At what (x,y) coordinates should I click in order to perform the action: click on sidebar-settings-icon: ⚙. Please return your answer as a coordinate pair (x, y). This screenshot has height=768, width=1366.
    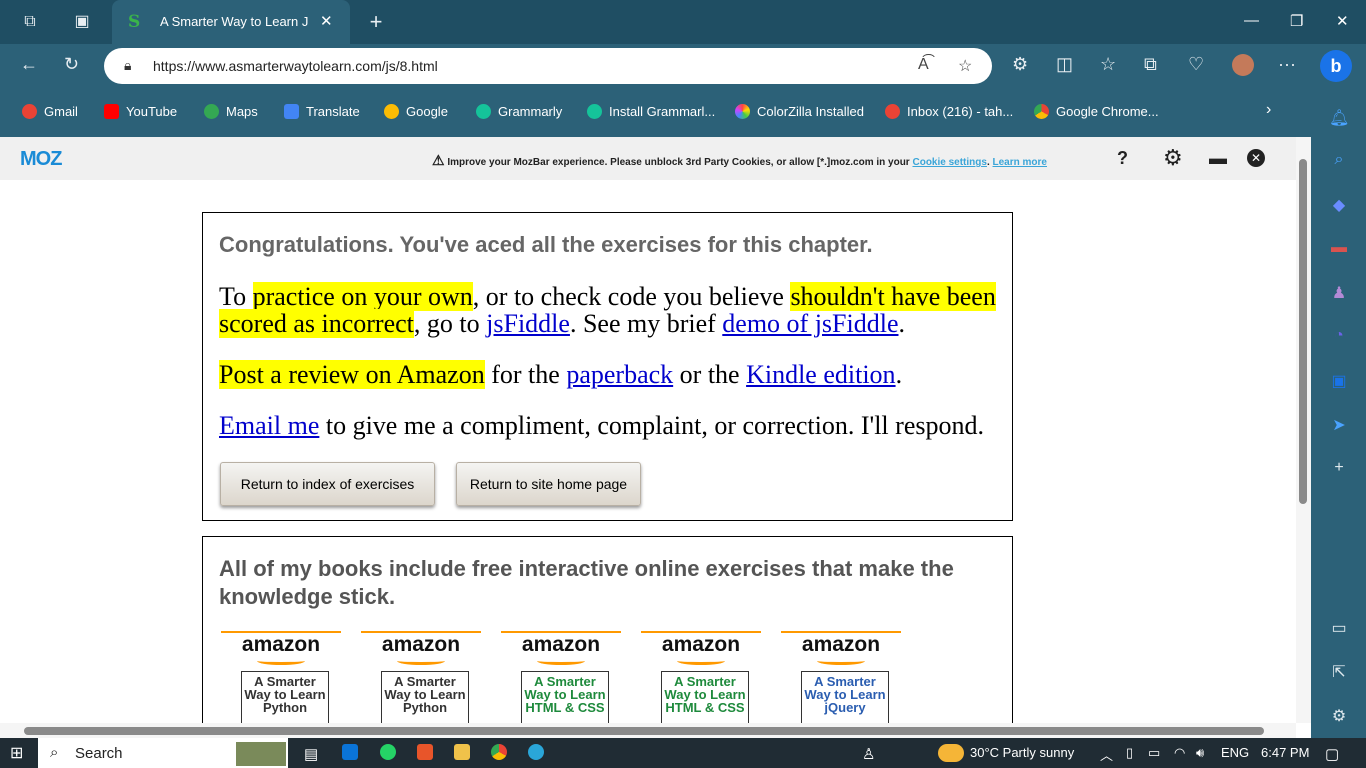
    Looking at the image, I should click on (1339, 716).